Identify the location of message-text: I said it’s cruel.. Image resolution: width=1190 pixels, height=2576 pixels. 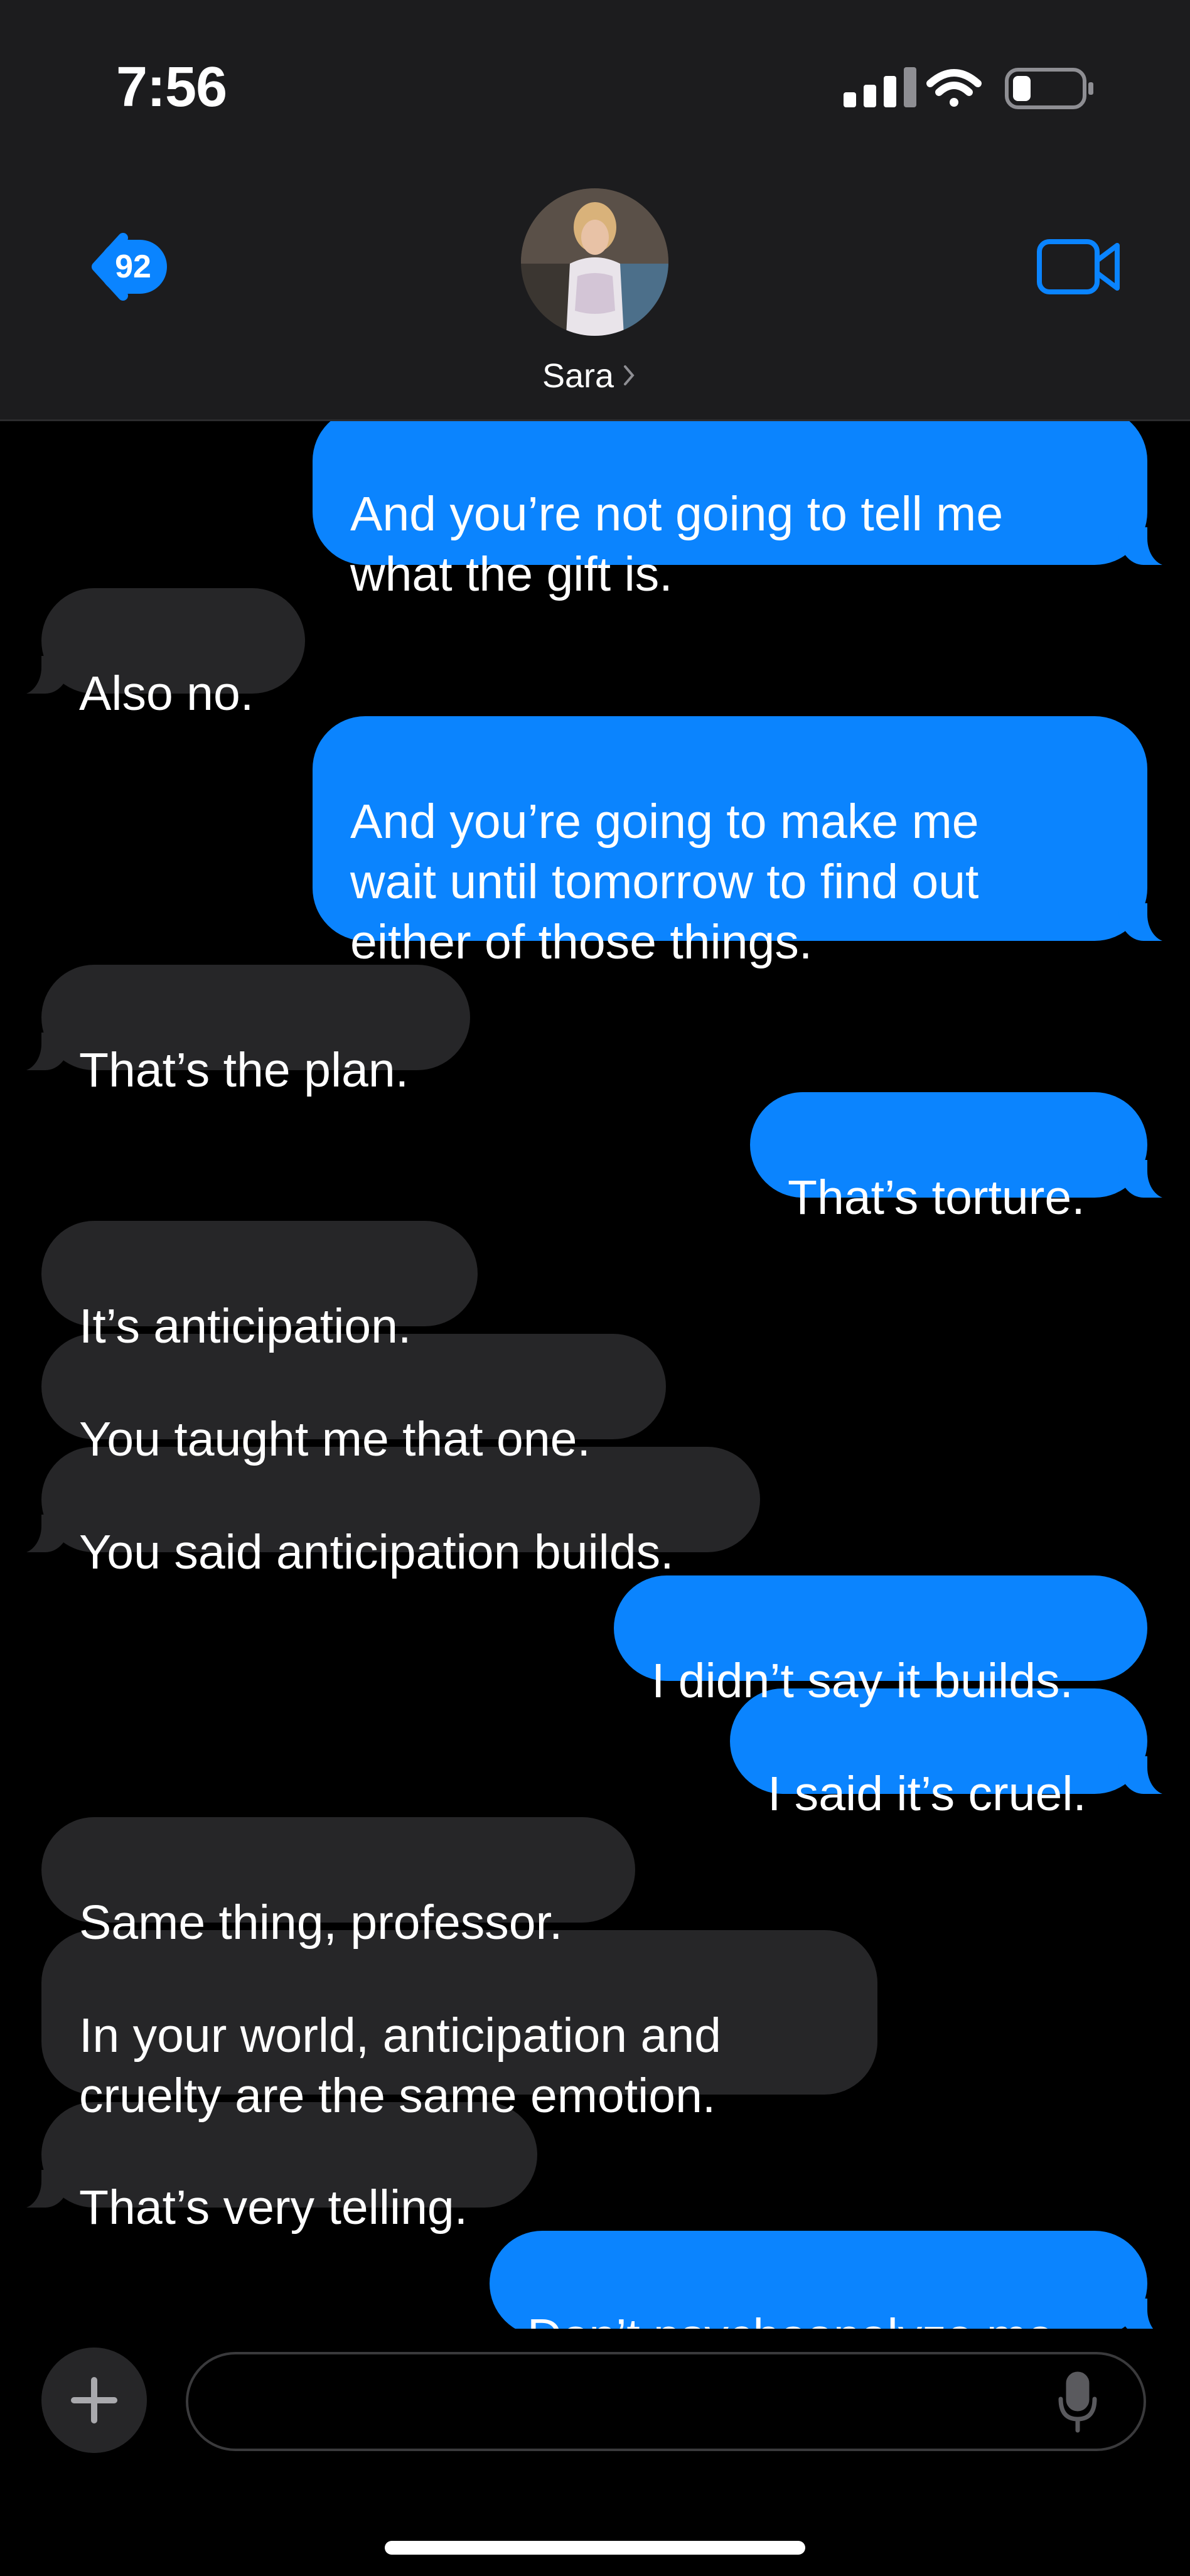
(927, 1794).